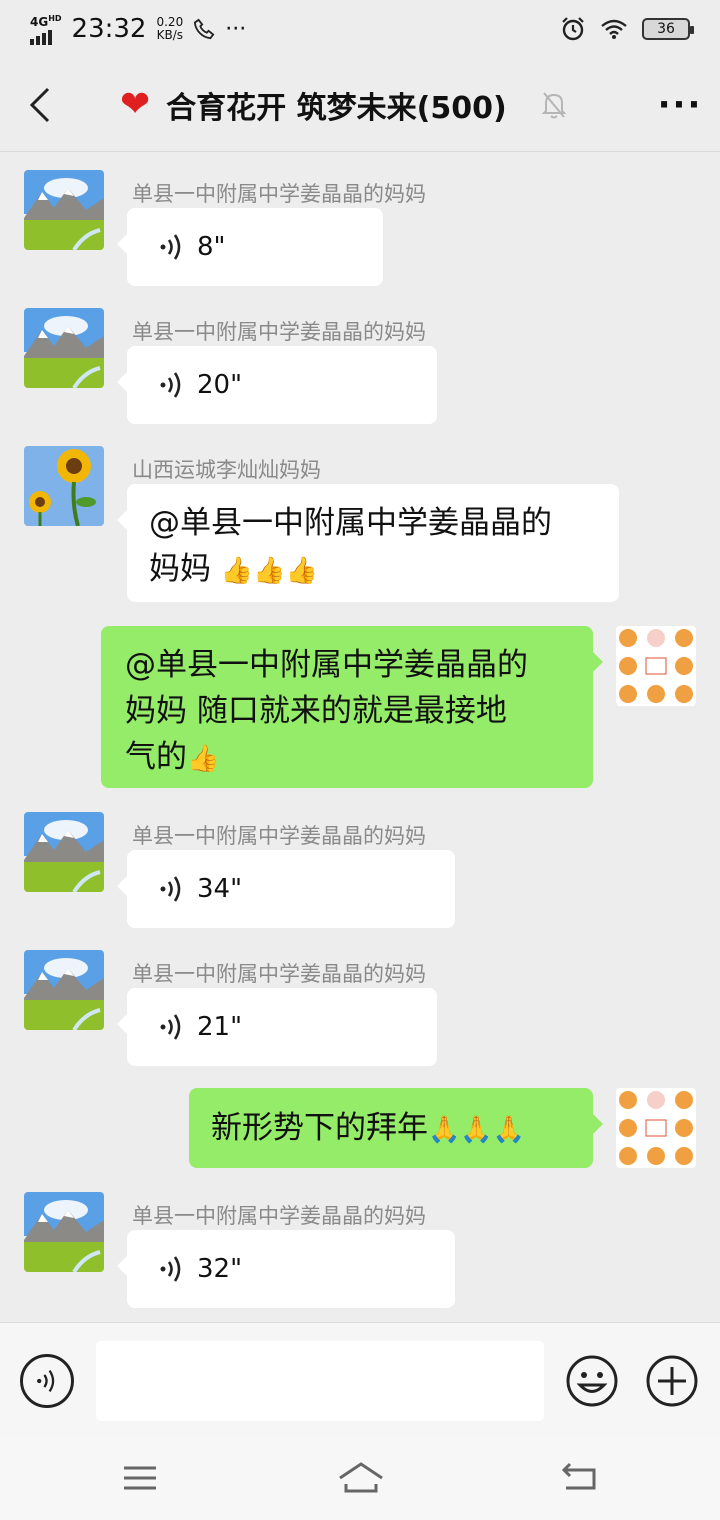 This screenshot has height=1520, width=720. I want to click on mute-icon, so click(554, 104).